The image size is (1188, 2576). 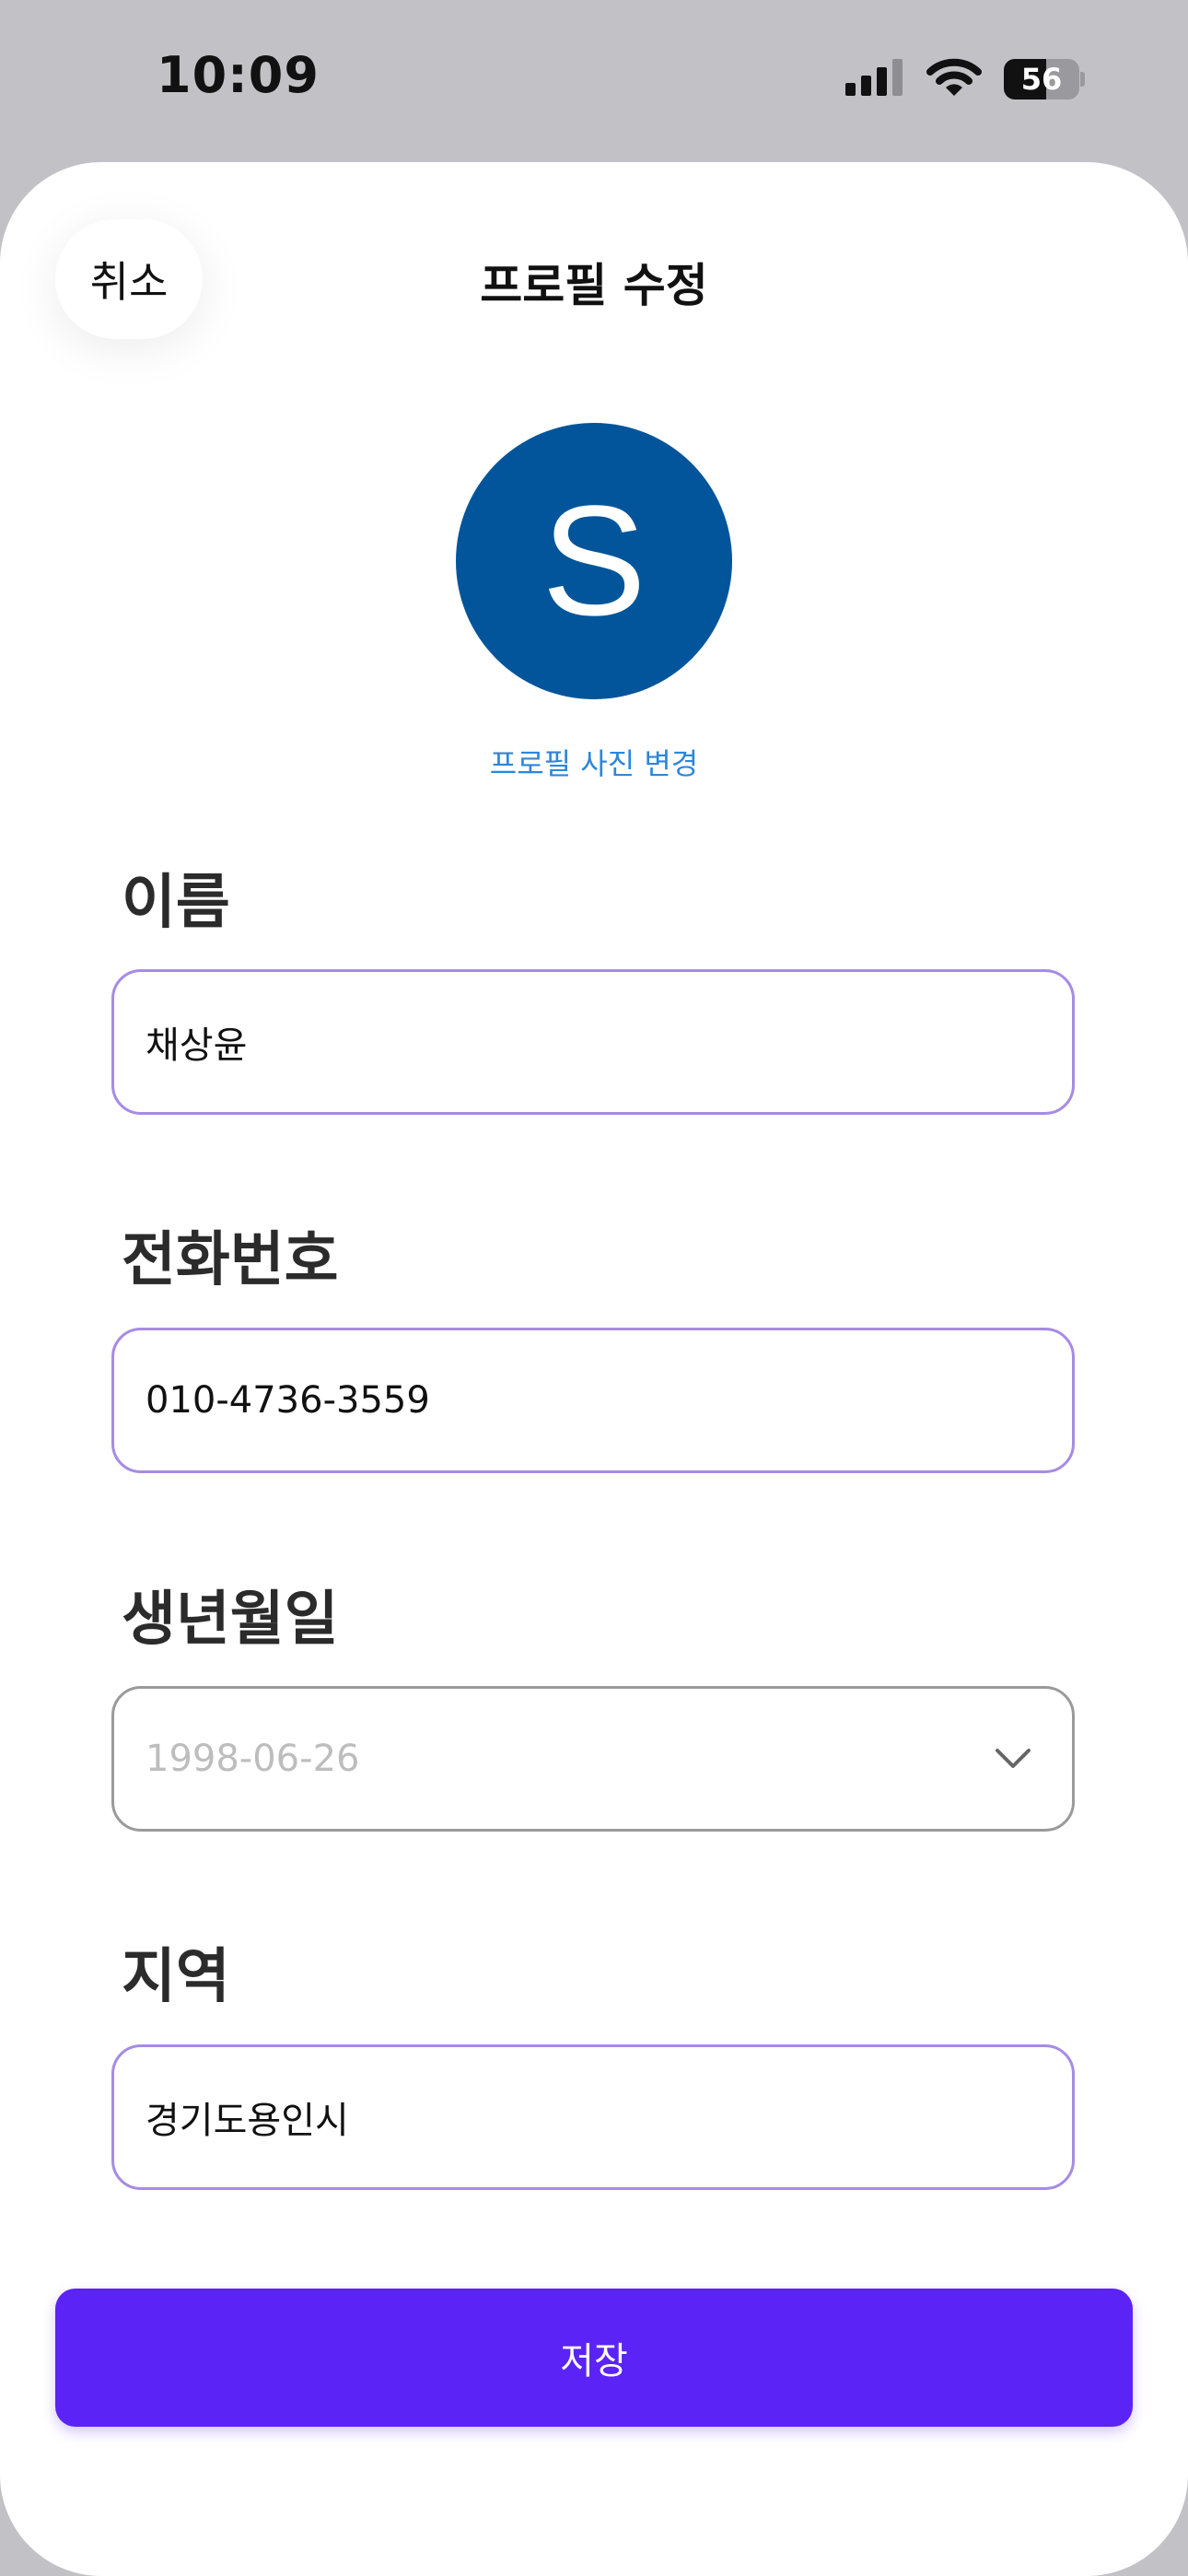 I want to click on name-field: 채상윤, so click(x=593, y=1042).